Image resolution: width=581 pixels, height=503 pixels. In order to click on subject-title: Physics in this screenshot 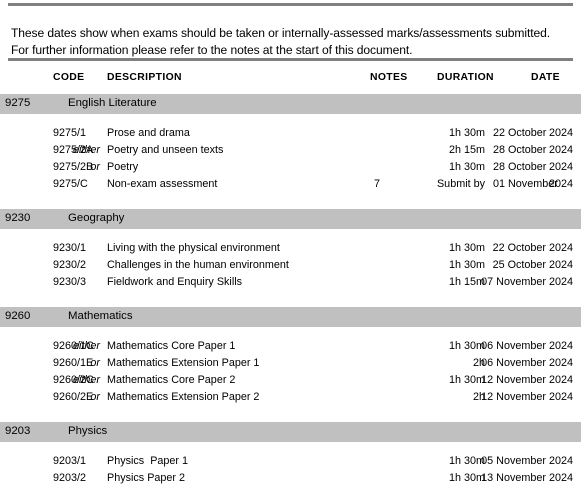, I will do `click(88, 431)`.